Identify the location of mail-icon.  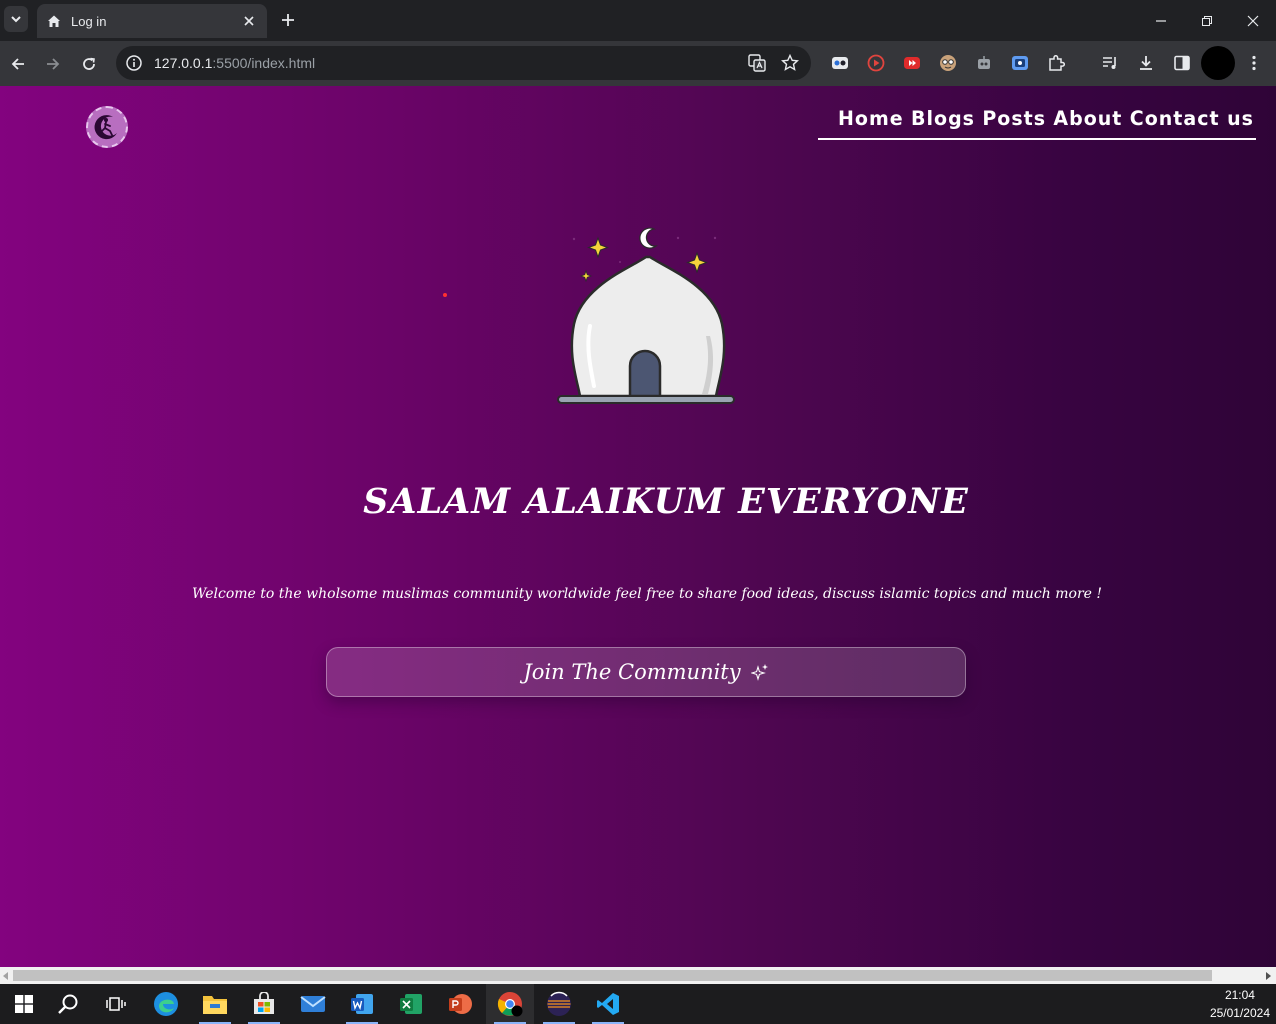
(313, 1004).